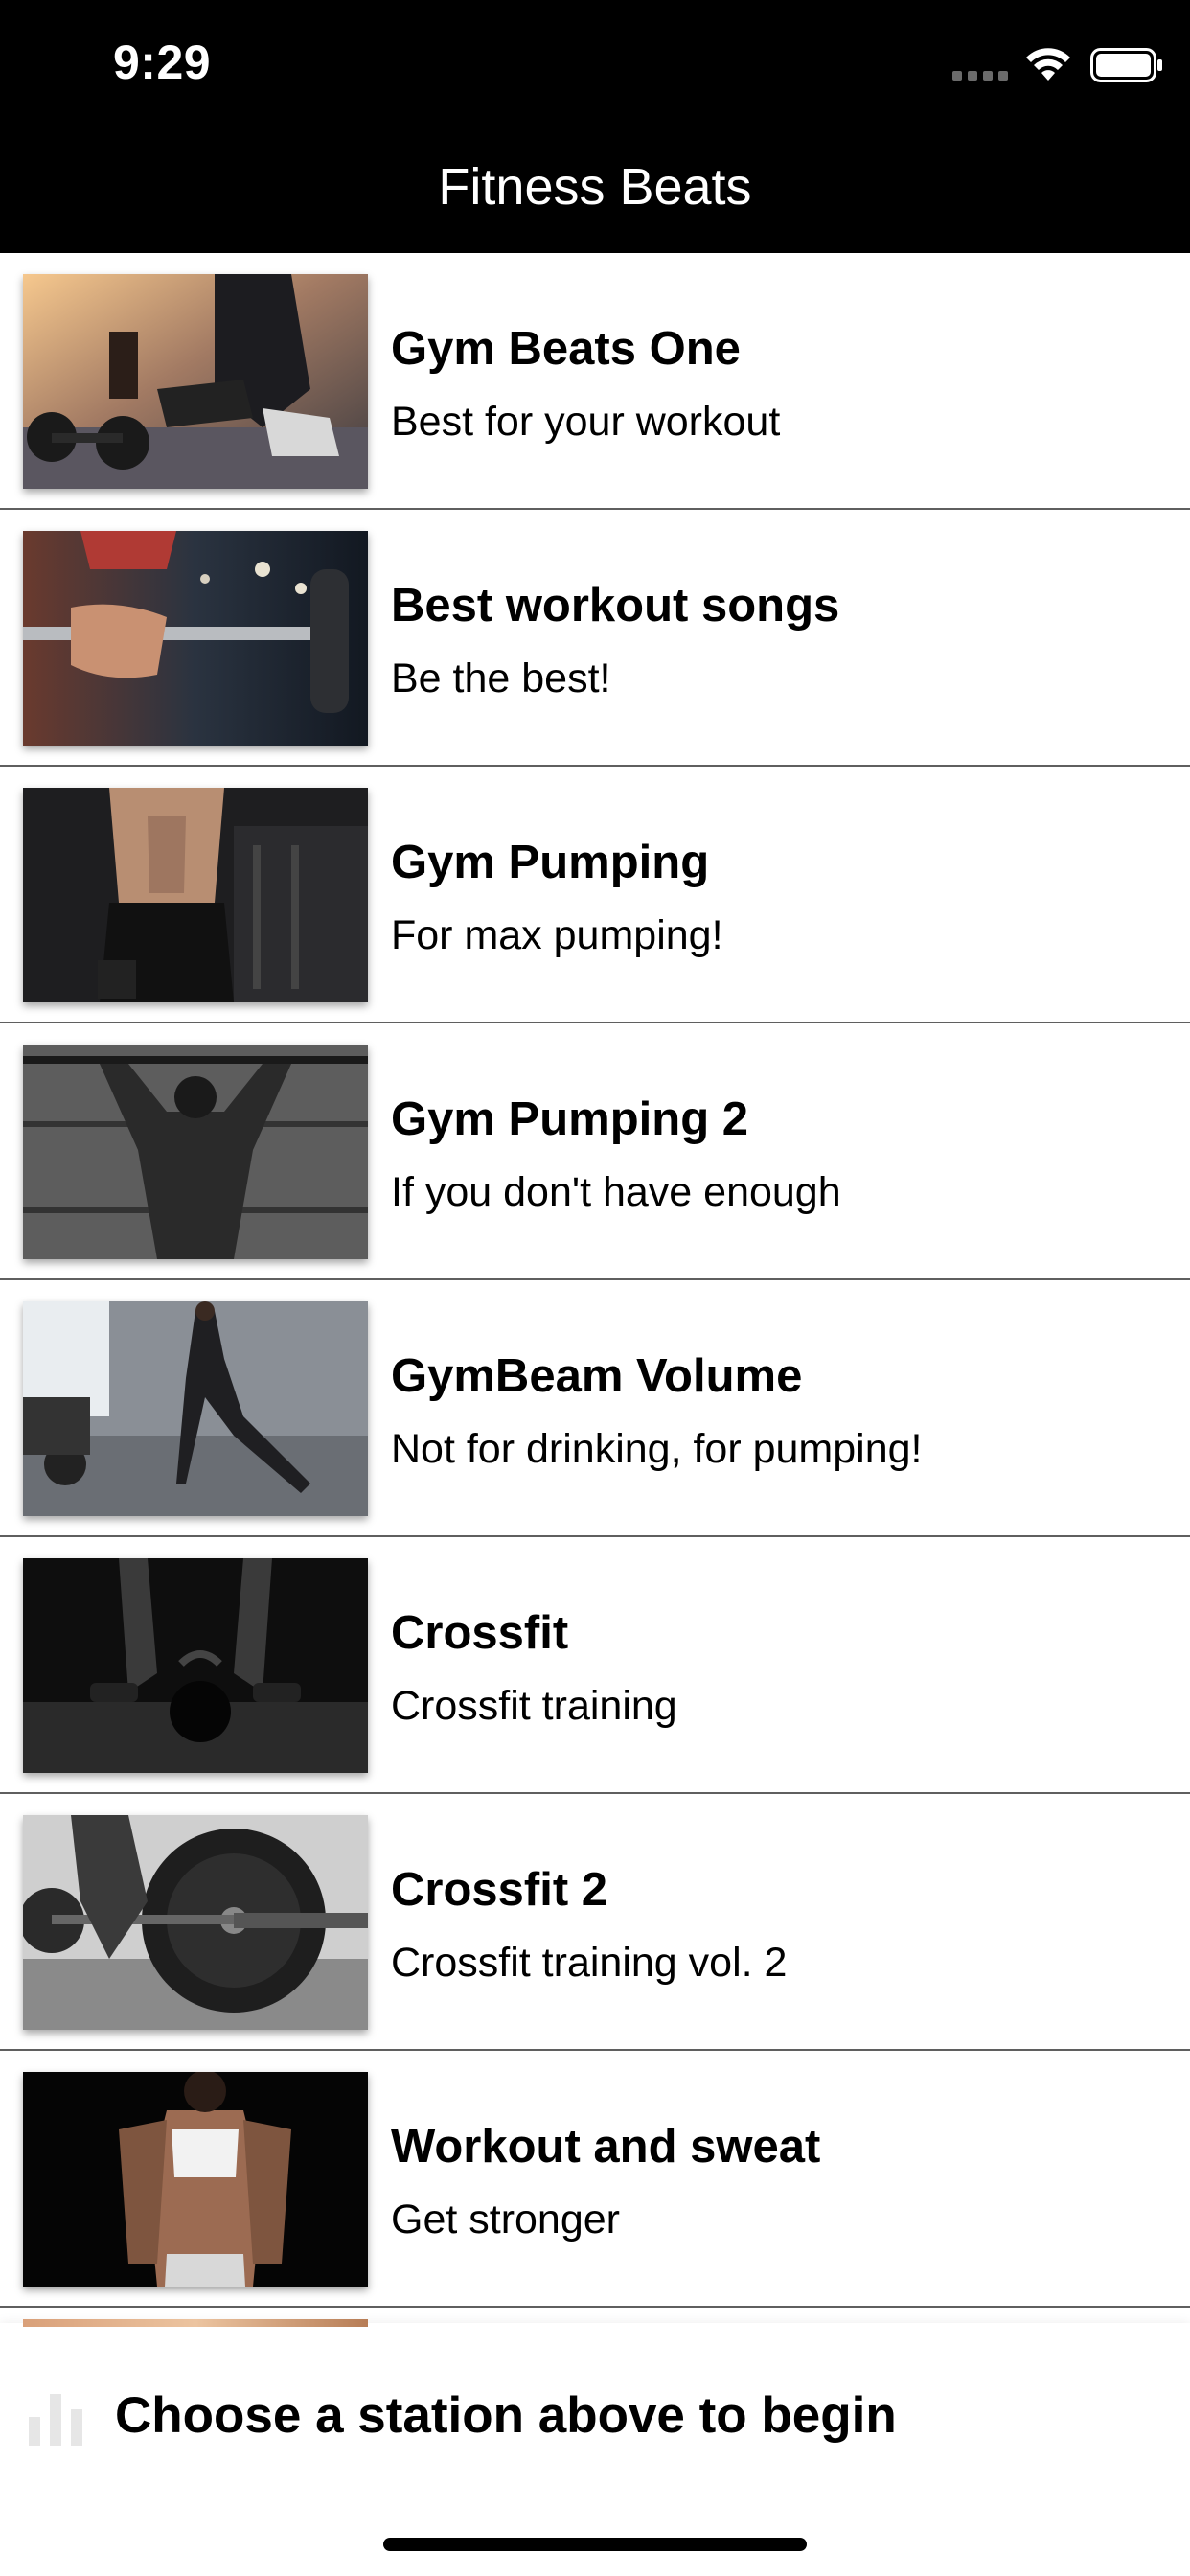 The image size is (1190, 2576). What do you see at coordinates (570, 1119) in the screenshot?
I see `station-title: Gym Pumping 2` at bounding box center [570, 1119].